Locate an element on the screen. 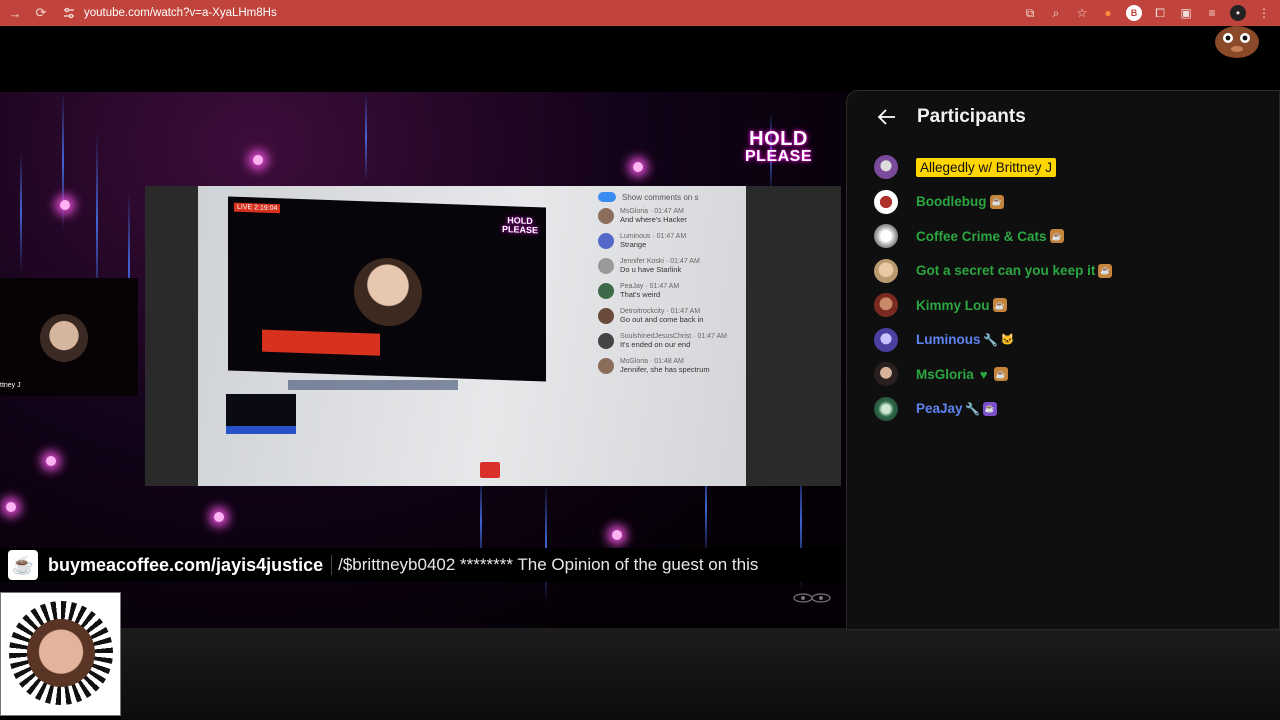 Image resolution: width=1280 pixels, height=720 pixels. participant-item: Kimmy Lou ☕ is located at coordinates (1063, 305).